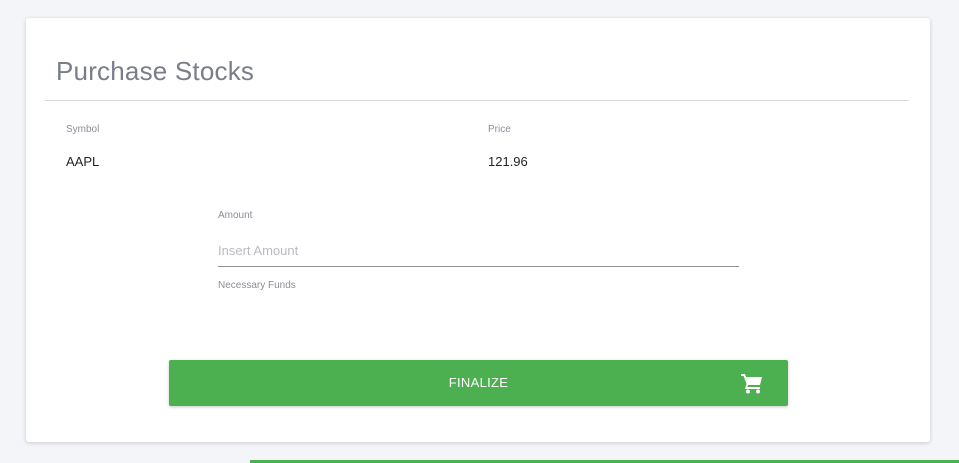 The height and width of the screenshot is (463, 959). What do you see at coordinates (83, 129) in the screenshot?
I see `symbol-label: Symbol` at bounding box center [83, 129].